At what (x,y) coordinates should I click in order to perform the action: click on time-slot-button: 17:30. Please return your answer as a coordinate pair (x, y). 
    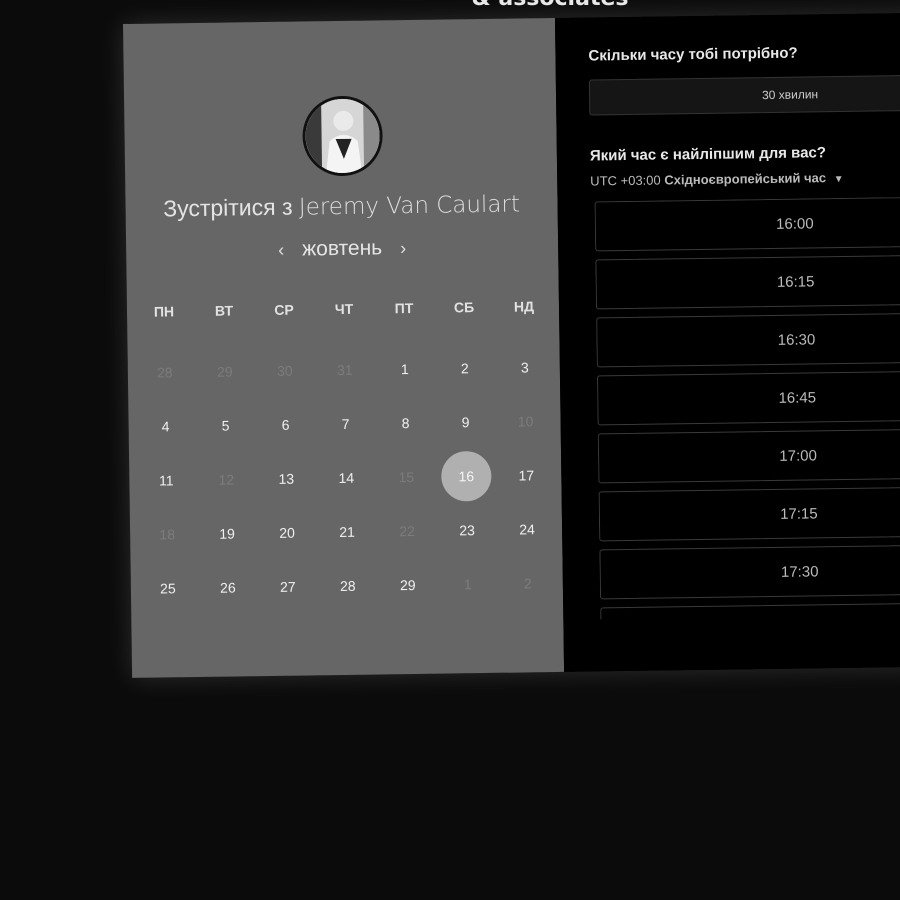
    Looking at the image, I should click on (749, 571).